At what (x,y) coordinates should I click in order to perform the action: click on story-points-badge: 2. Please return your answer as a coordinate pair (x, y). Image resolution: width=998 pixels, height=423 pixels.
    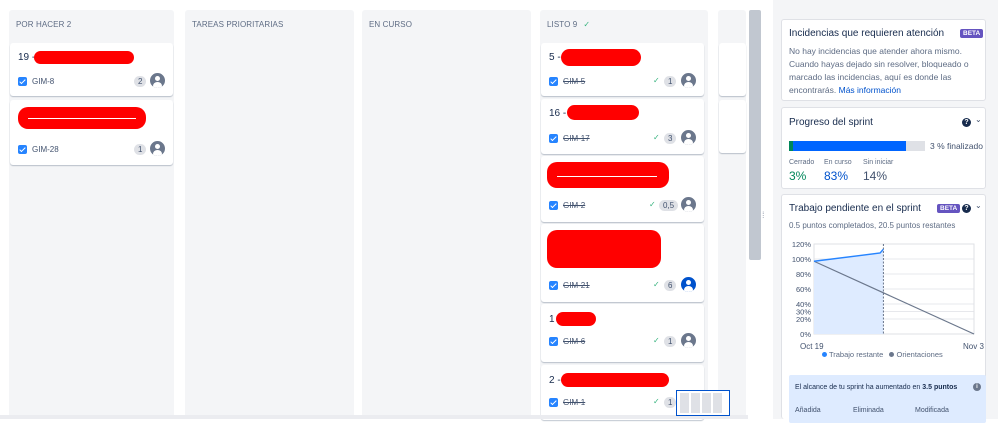
    Looking at the image, I should click on (140, 81).